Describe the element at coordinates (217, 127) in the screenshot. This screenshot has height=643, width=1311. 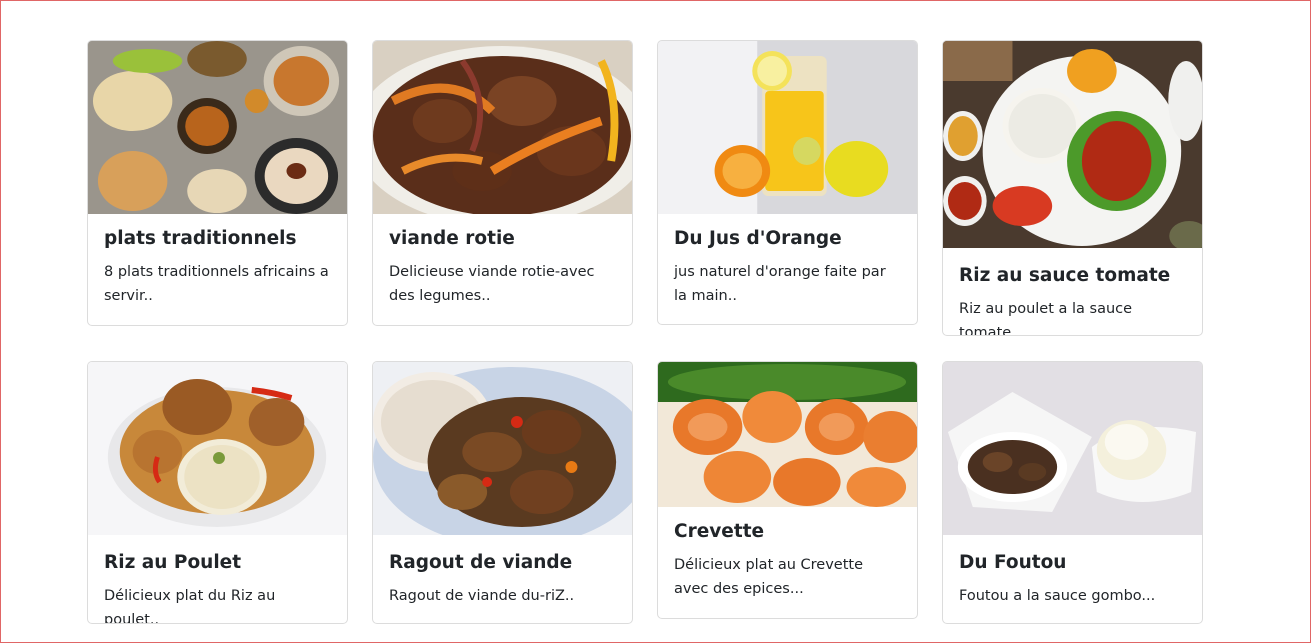
I see `traditional-dishes-image` at that location.